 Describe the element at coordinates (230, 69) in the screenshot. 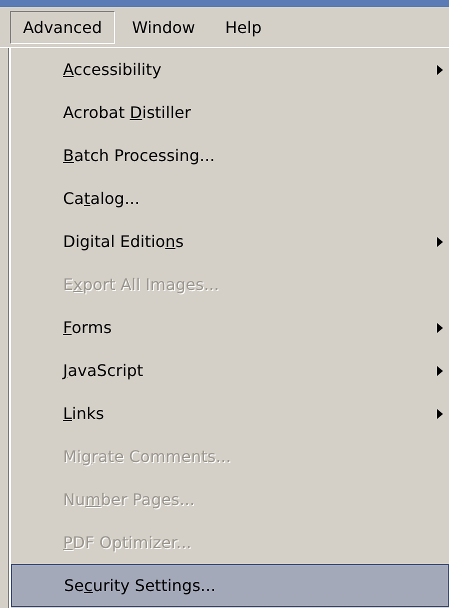

I see `menu-item: Accessibility` at that location.